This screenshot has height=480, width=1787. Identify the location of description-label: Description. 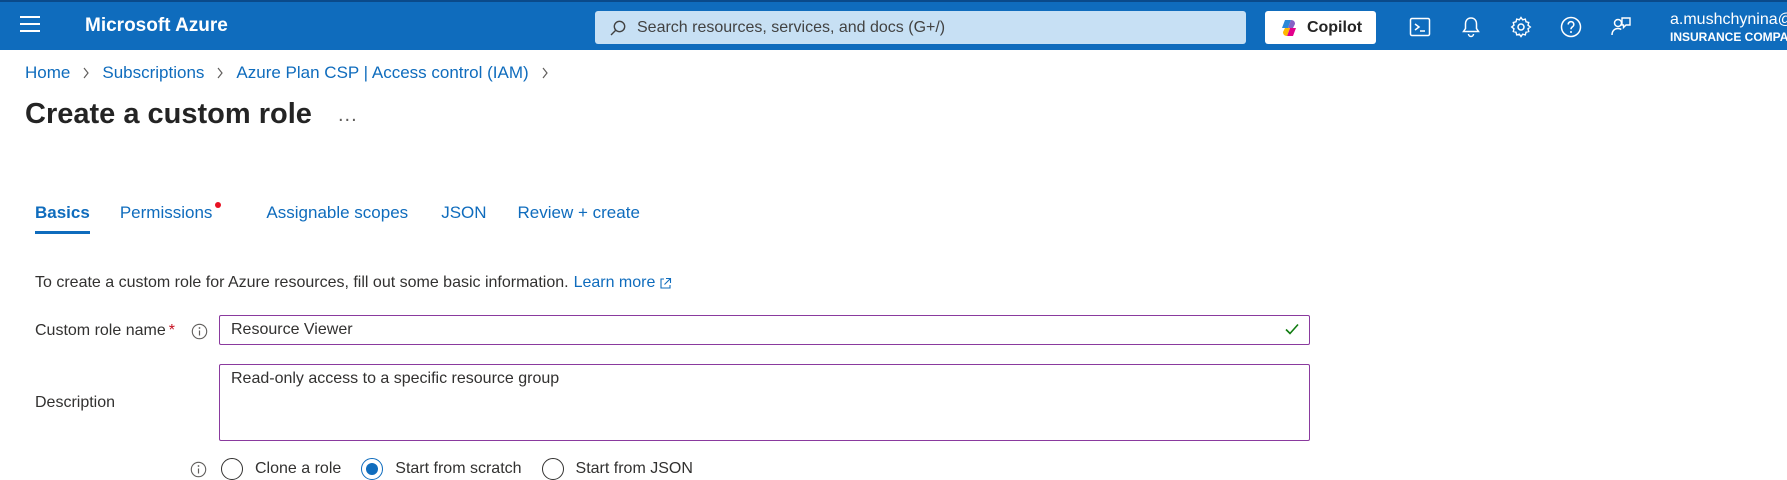
(75, 402).